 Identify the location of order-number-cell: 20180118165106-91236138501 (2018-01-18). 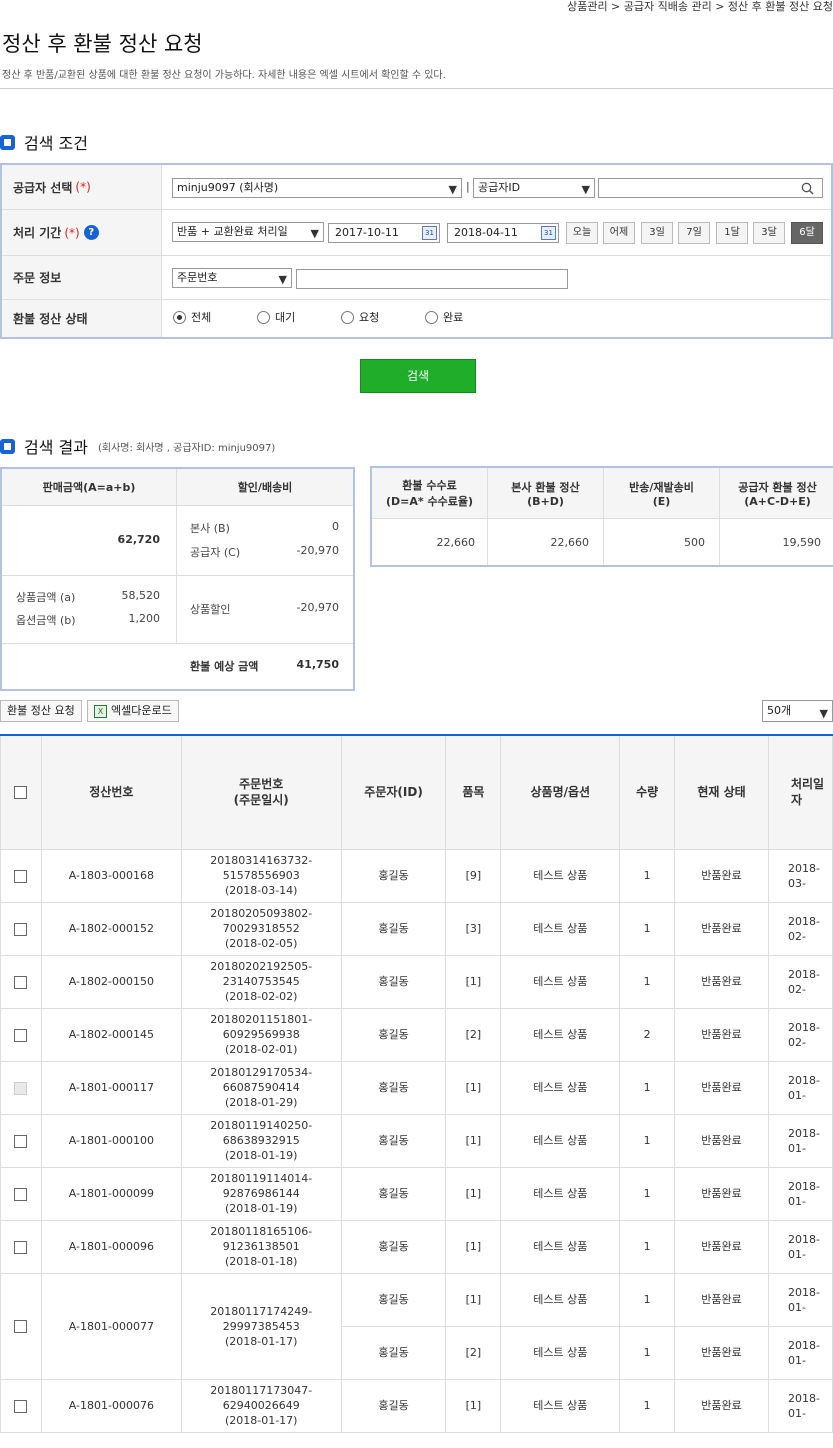
(261, 1246).